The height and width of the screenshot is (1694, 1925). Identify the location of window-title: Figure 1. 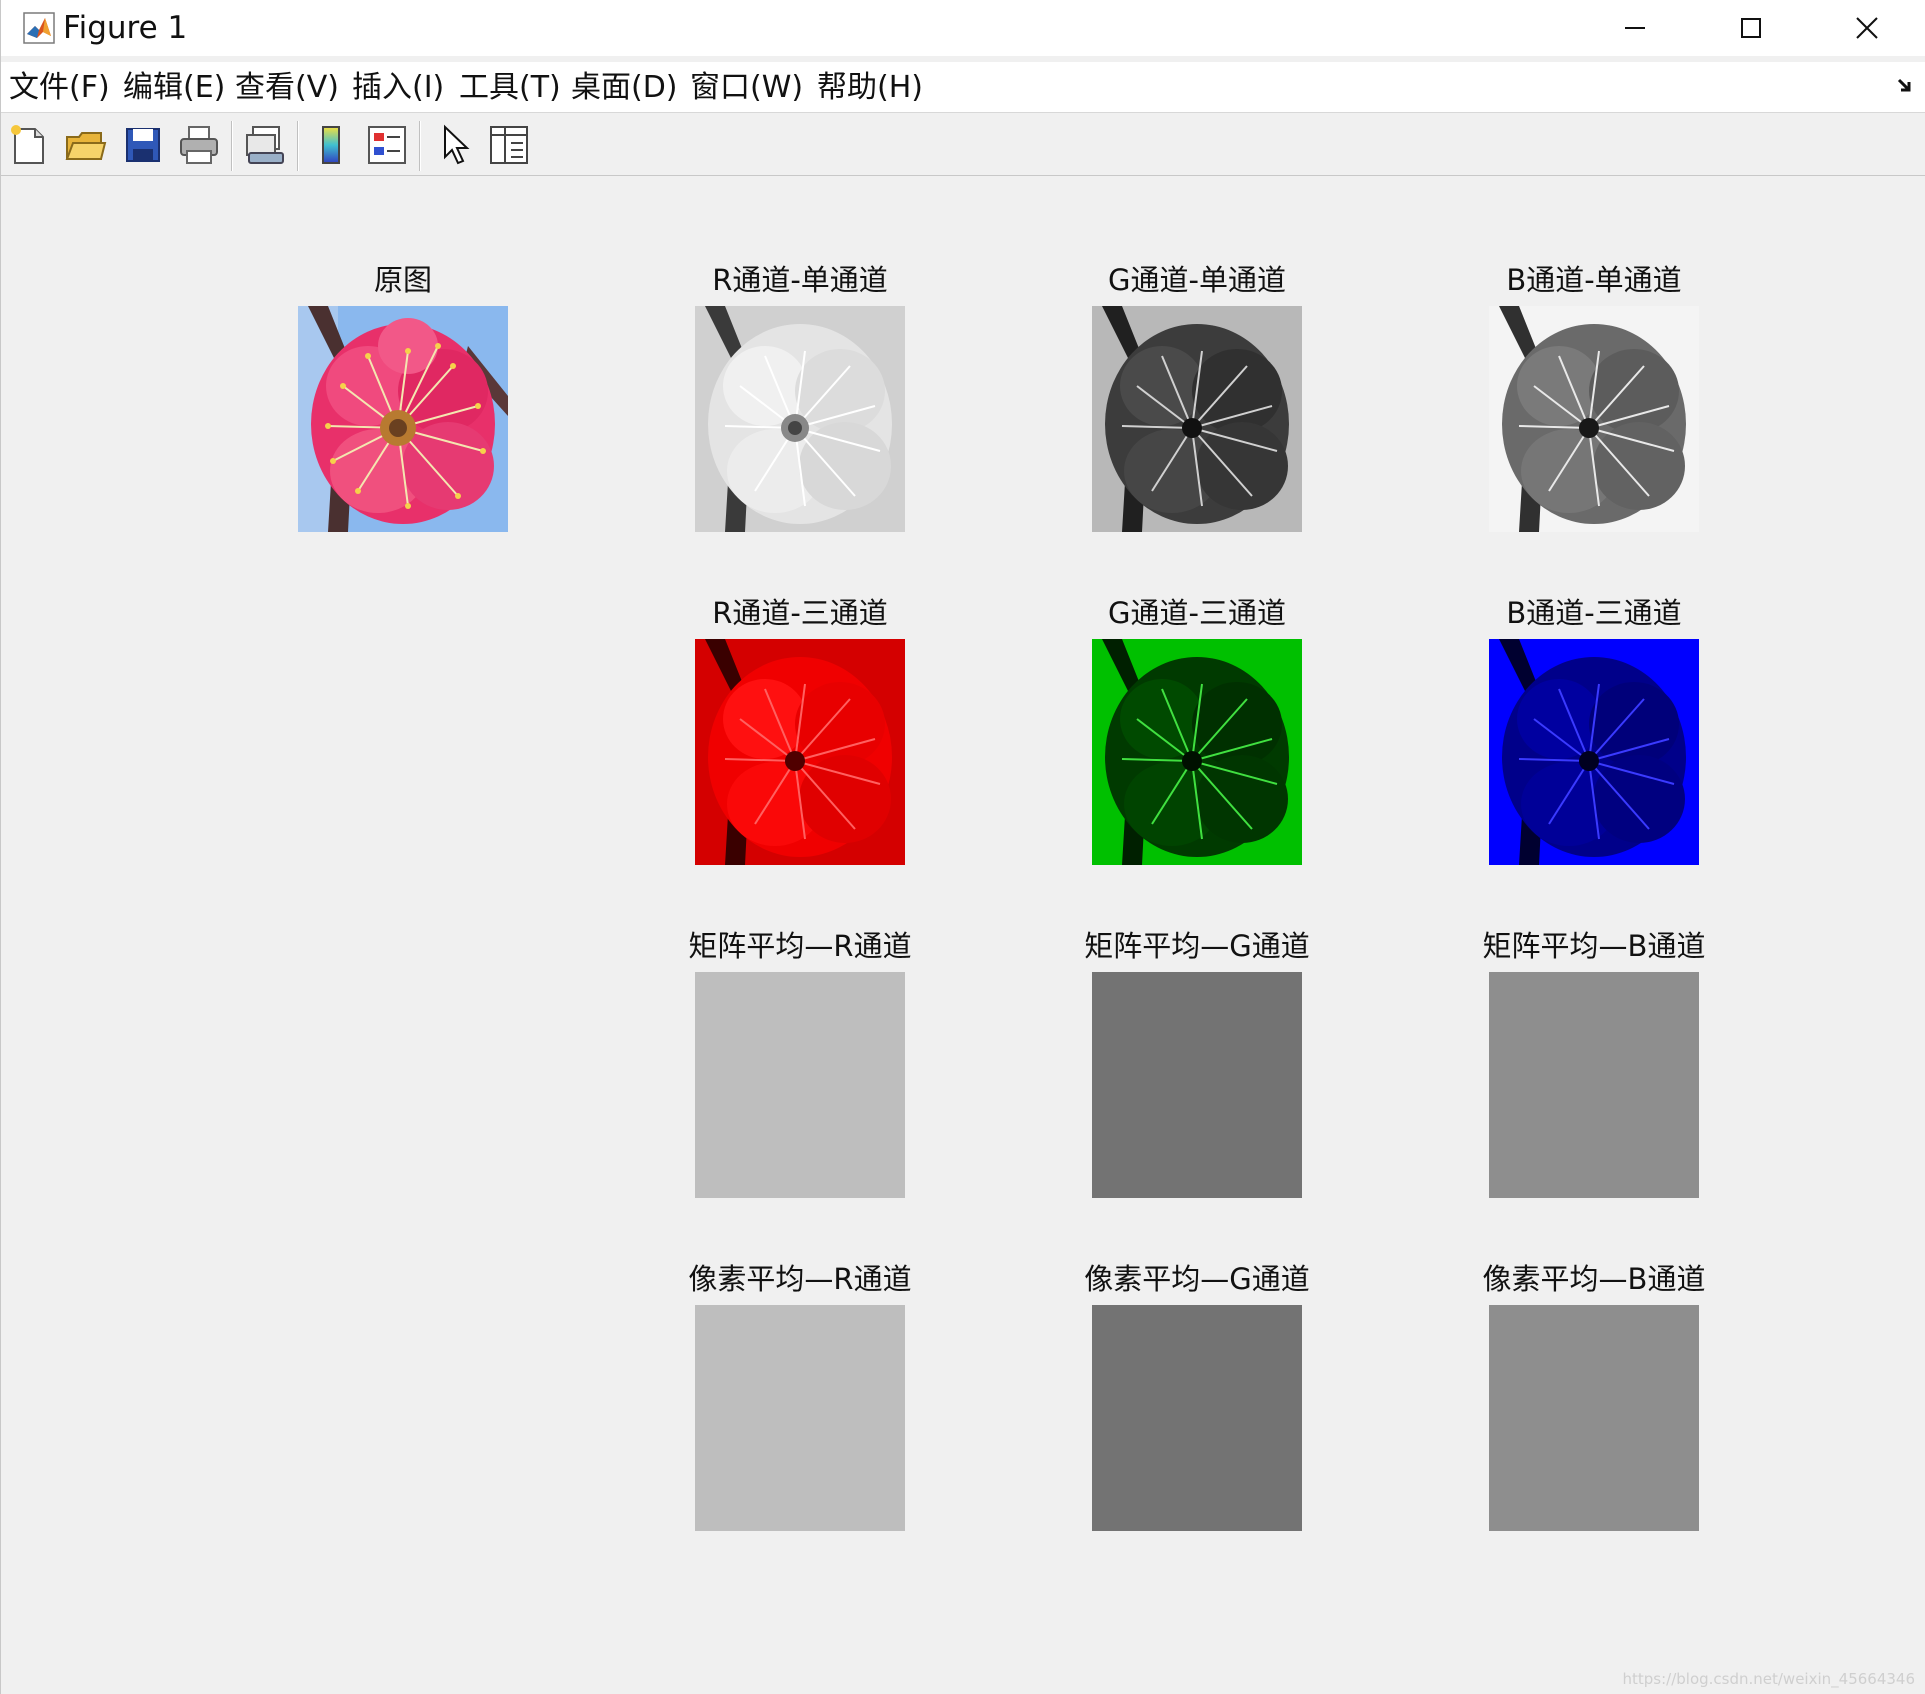
(125, 28).